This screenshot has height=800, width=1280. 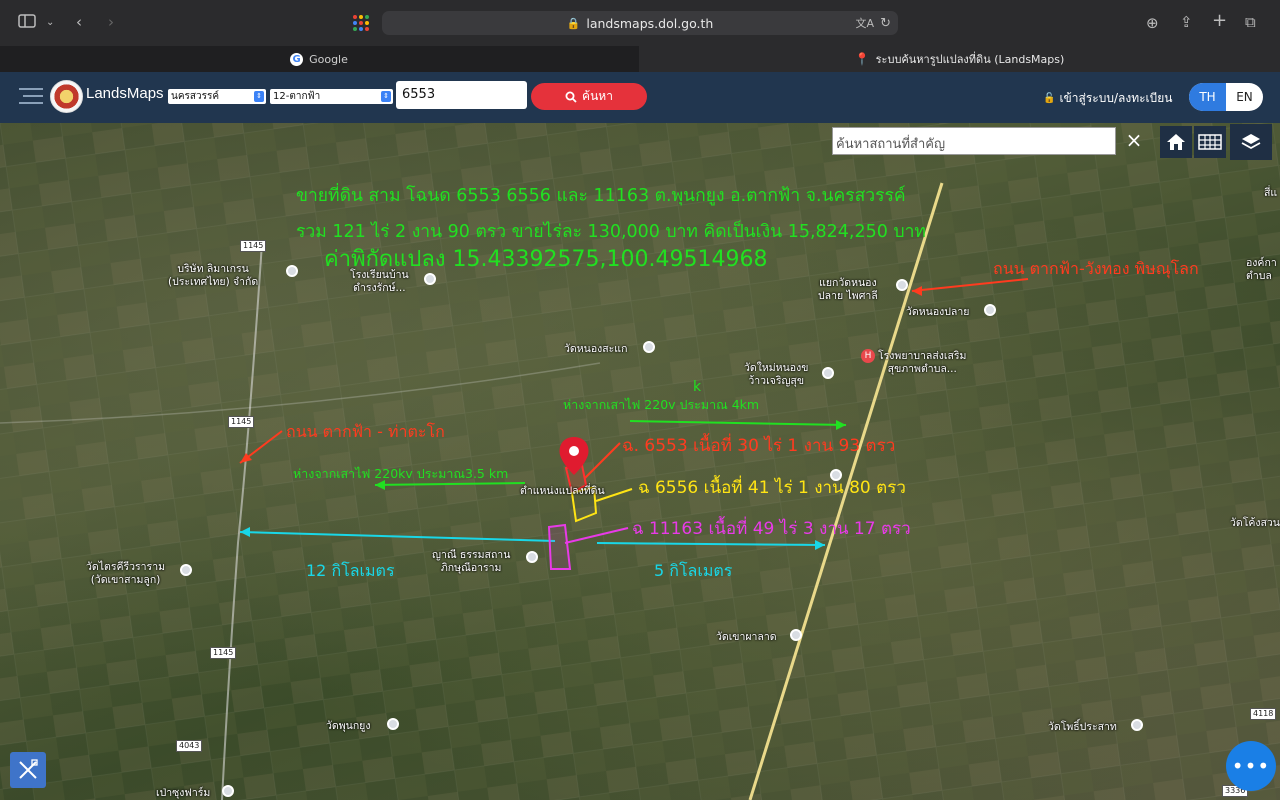 I want to click on distance-right-label: 5 กิโลเมตร, so click(x=693, y=570).